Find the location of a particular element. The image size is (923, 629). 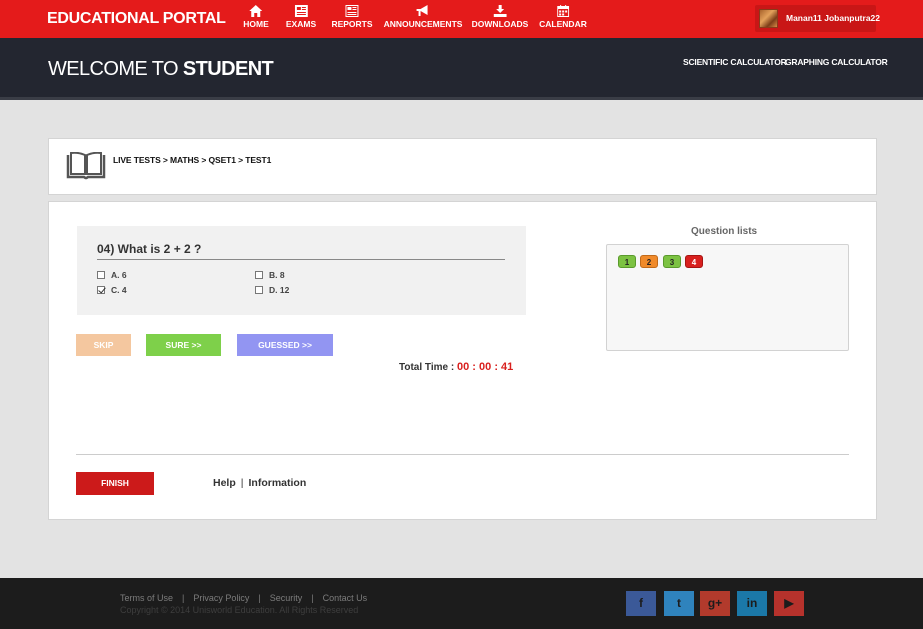

question-badge-1: 1 is located at coordinates (627, 261).